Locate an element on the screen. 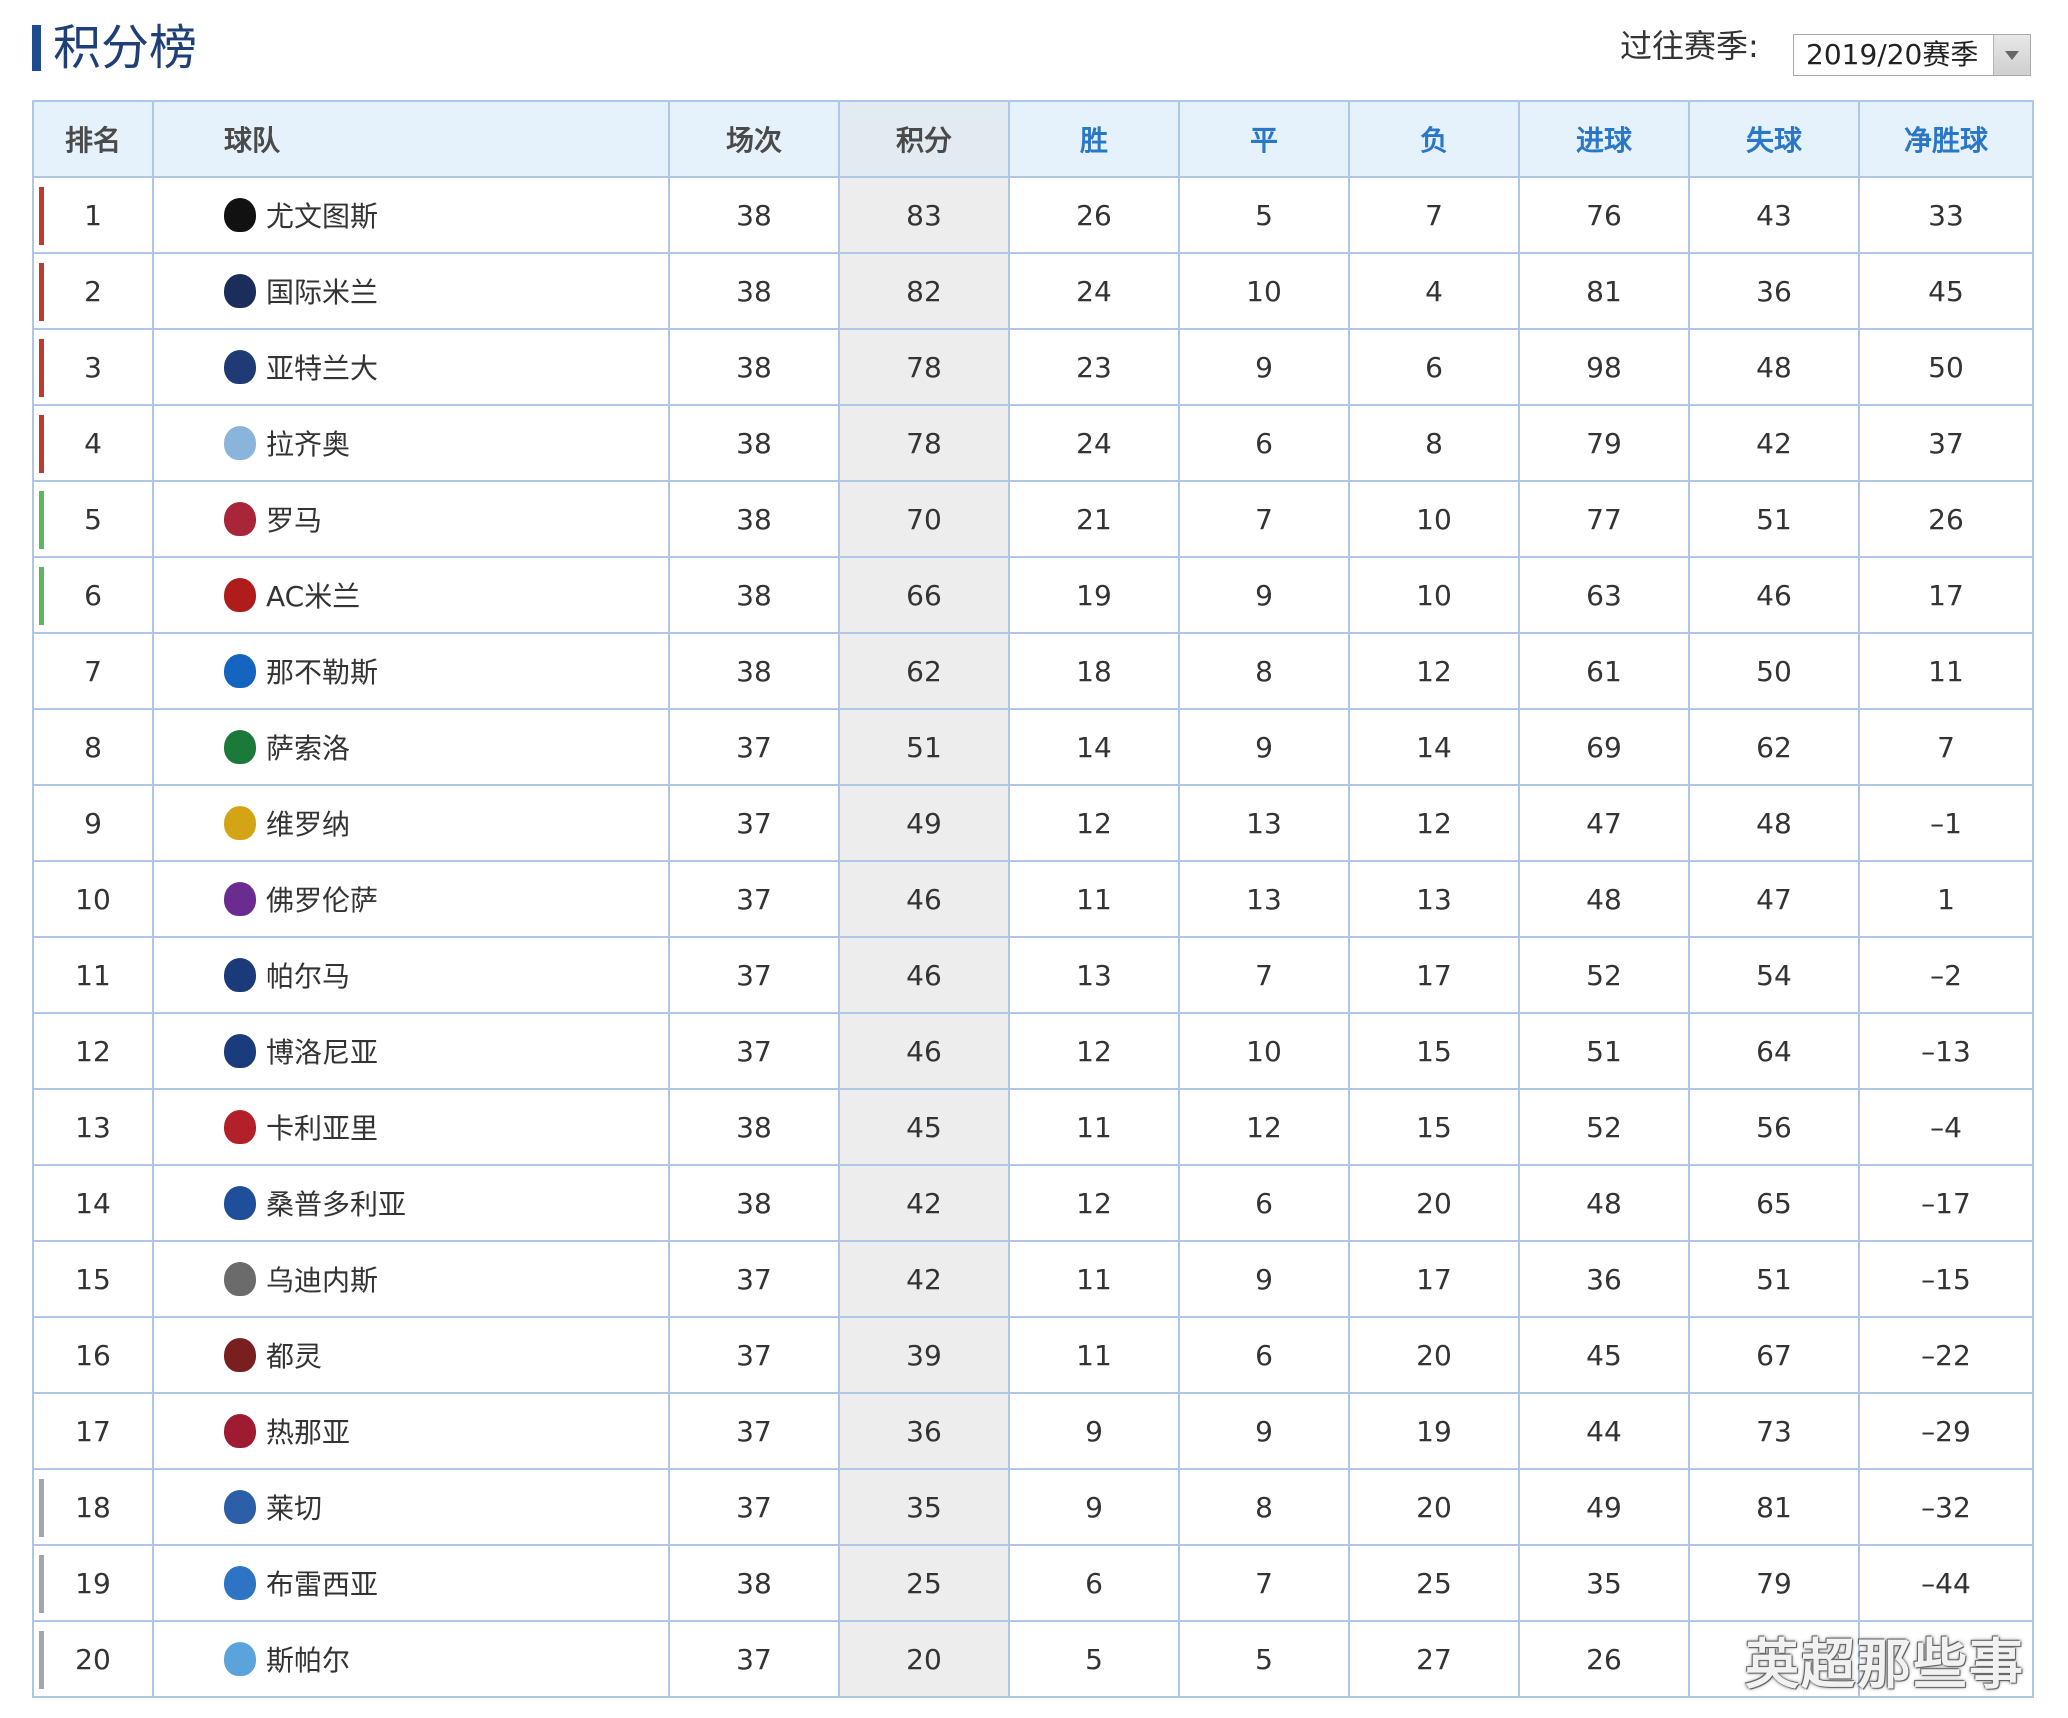 The height and width of the screenshot is (1718, 2068). table-row: 11 帕尔马 37 46 13 7 17 52 54 –2 is located at coordinates (1033, 975).